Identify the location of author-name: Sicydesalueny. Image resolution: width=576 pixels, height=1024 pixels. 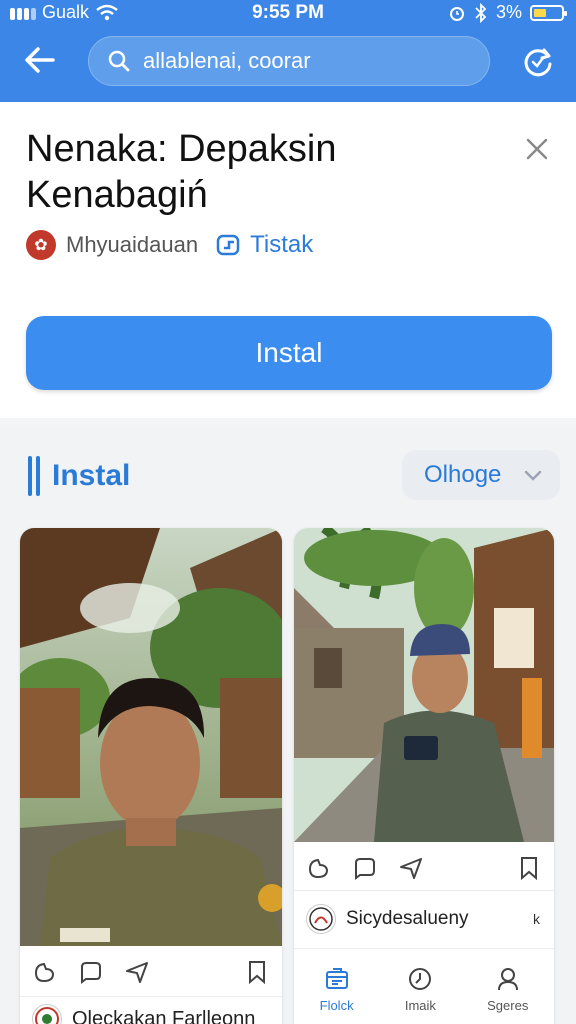
(407, 918).